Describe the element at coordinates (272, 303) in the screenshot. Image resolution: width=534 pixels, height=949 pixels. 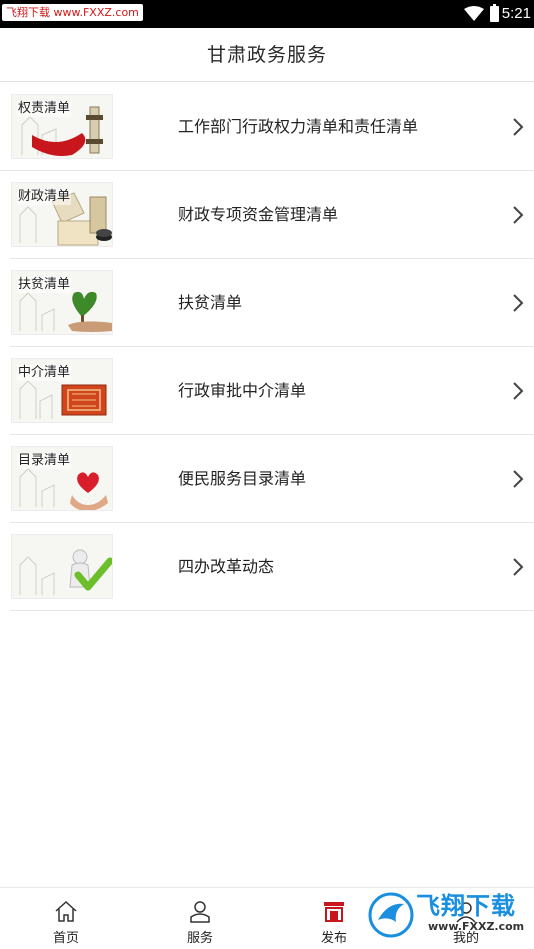
I see `list-item-poverty-alleviation: 扶贫清单 扶贫清单` at that location.